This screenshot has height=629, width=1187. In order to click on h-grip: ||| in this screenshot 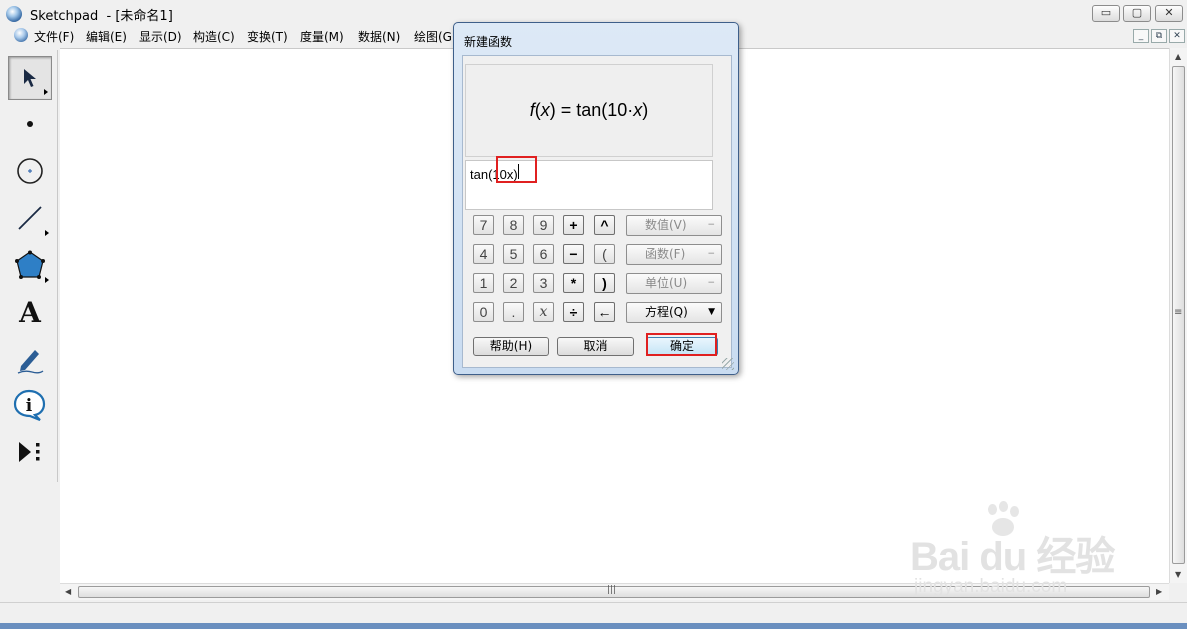, I will do `click(612, 590)`.